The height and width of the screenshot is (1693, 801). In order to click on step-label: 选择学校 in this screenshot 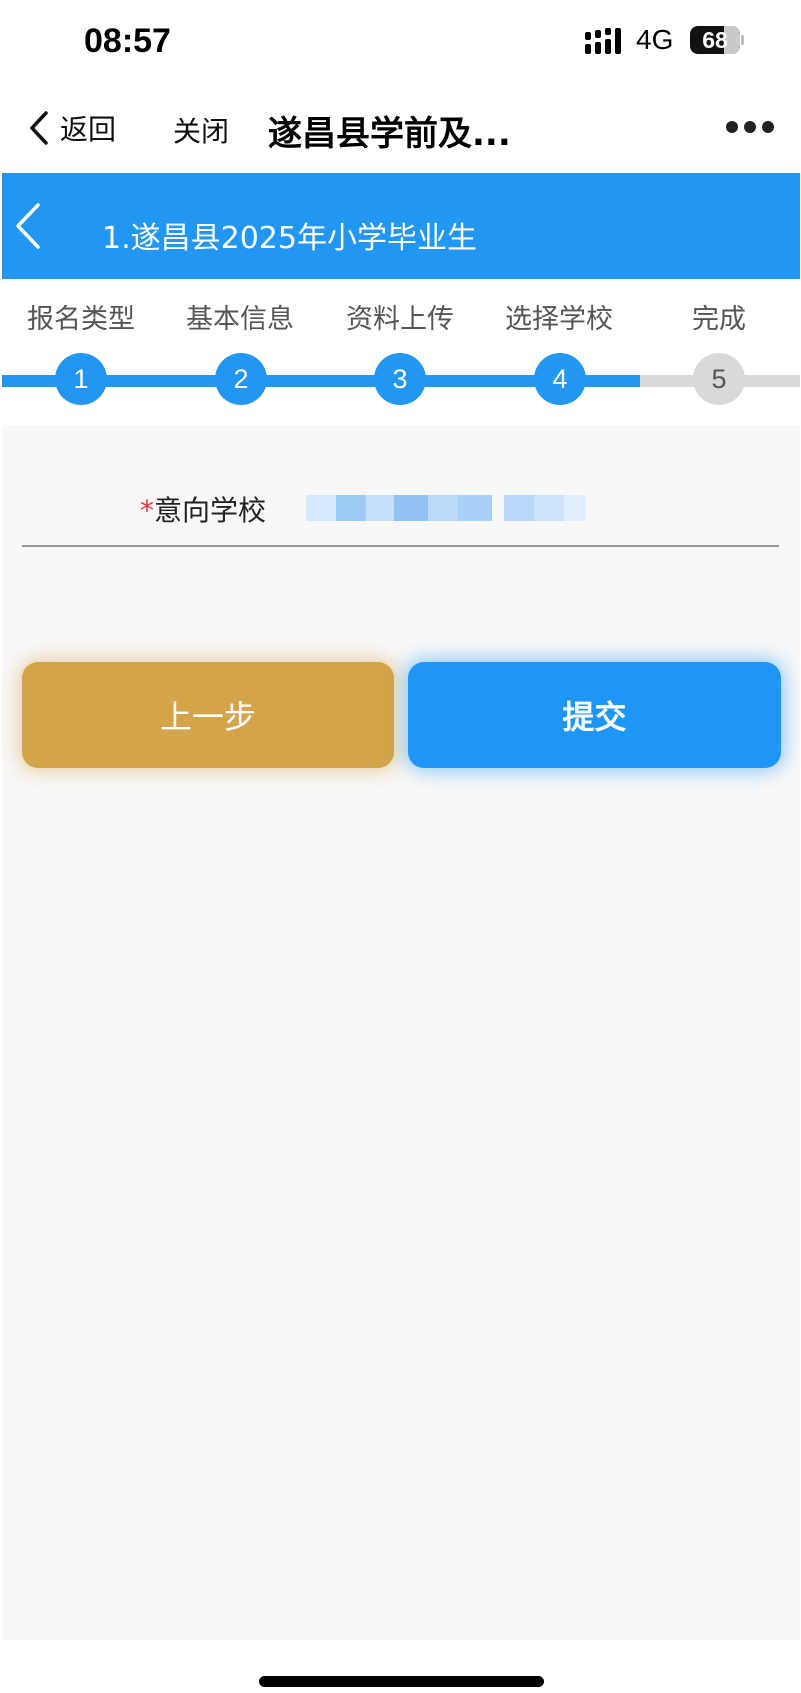, I will do `click(559, 319)`.